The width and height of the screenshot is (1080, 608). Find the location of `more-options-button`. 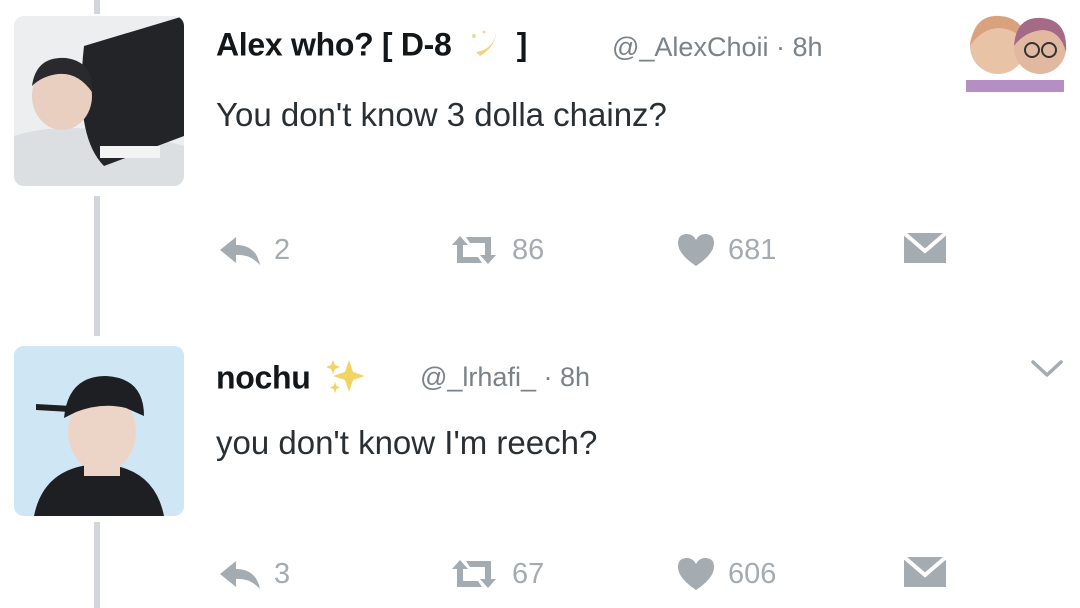

more-options-button is located at coordinates (1047, 371).